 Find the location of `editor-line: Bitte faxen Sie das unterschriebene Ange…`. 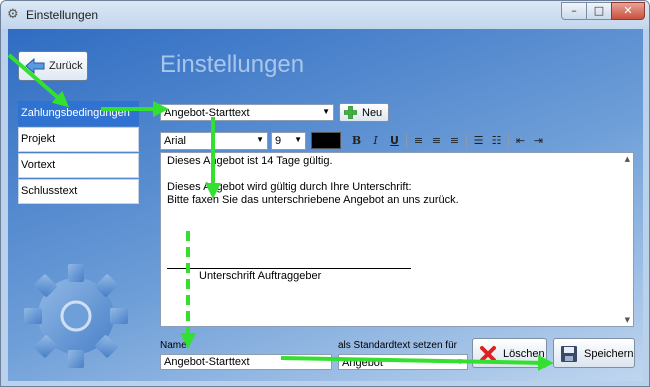

editor-line: Bitte faxen Sie das unterschriebene Ange… is located at coordinates (313, 200).